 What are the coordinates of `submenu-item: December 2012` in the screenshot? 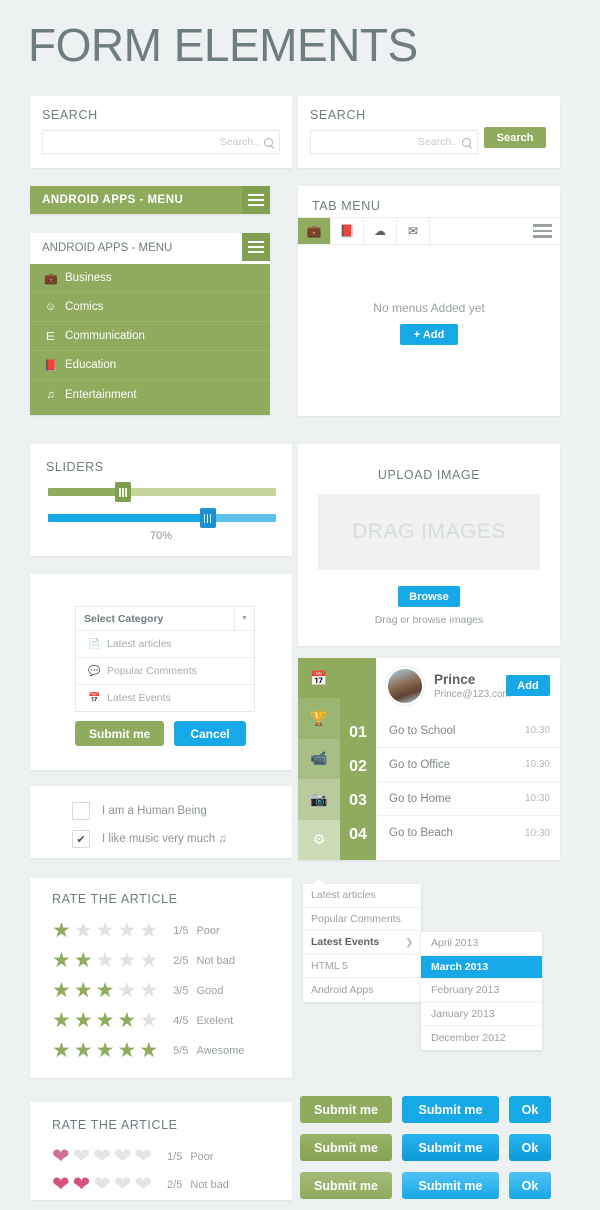 It's located at (481, 1038).